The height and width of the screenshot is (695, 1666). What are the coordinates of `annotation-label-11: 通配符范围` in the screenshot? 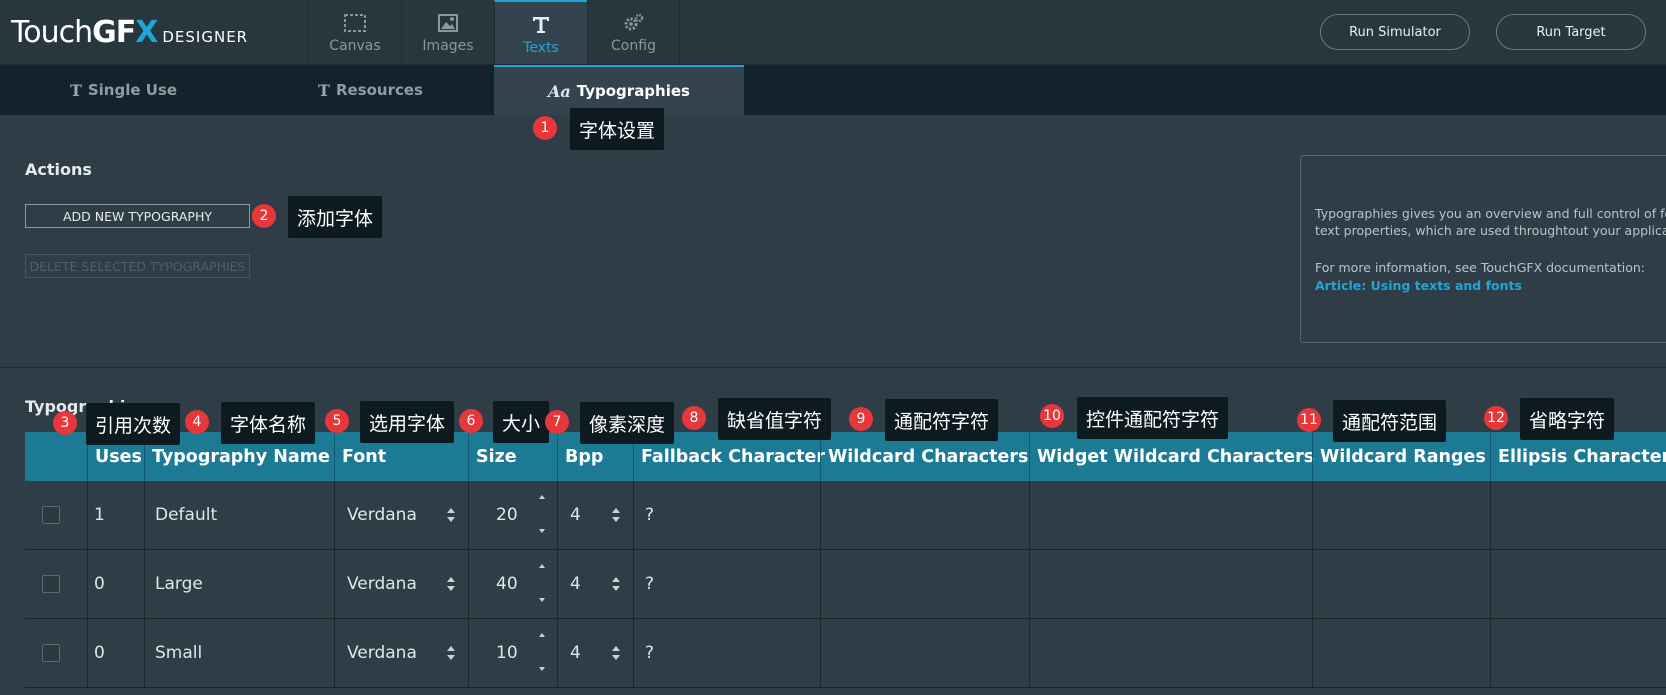 It's located at (1390, 421).